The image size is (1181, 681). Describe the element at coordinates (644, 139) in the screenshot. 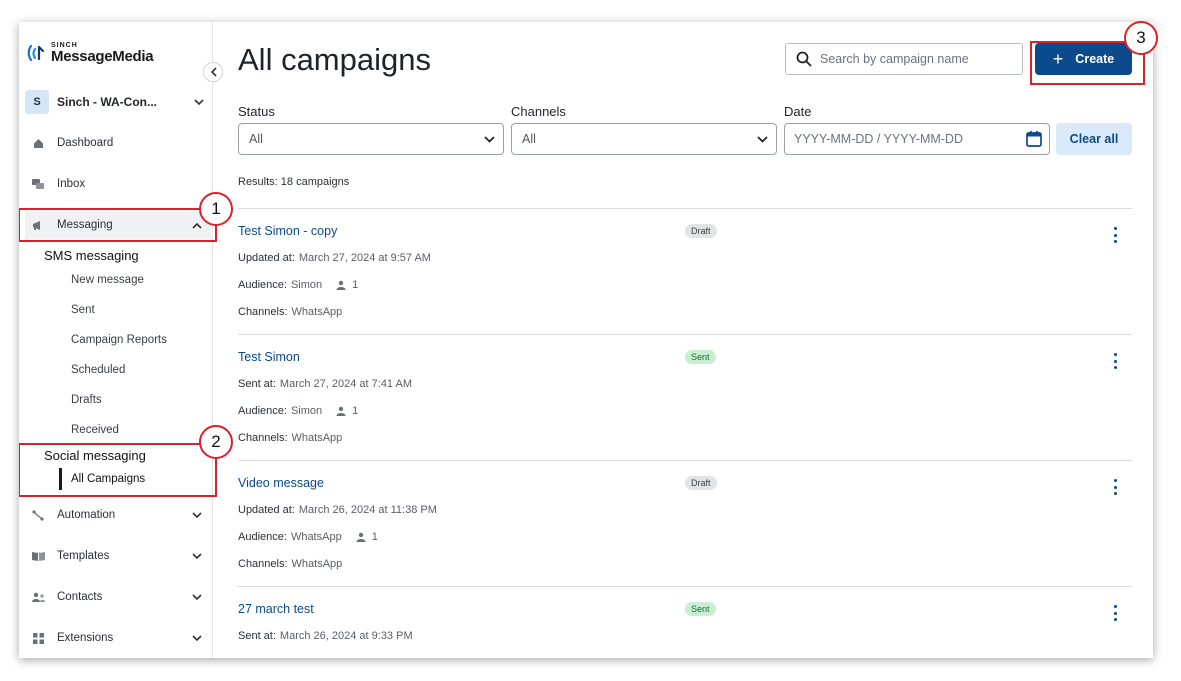

I see `channels-select: All` at that location.